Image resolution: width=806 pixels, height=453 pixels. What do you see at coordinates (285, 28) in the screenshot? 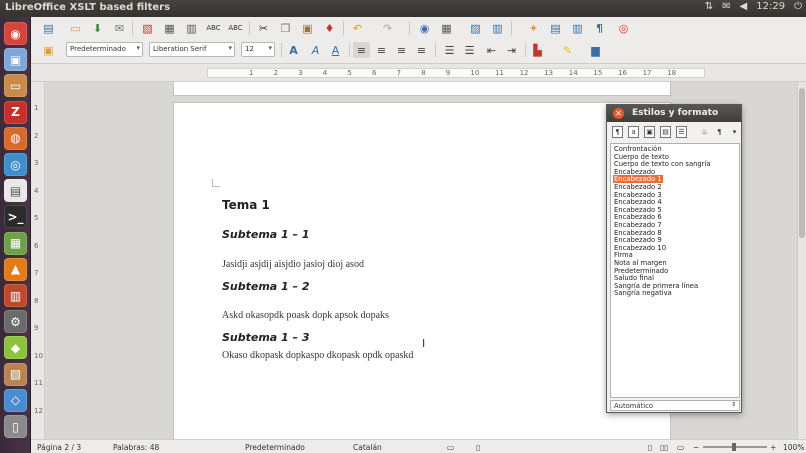
I see `copy-icon: ❐` at bounding box center [285, 28].